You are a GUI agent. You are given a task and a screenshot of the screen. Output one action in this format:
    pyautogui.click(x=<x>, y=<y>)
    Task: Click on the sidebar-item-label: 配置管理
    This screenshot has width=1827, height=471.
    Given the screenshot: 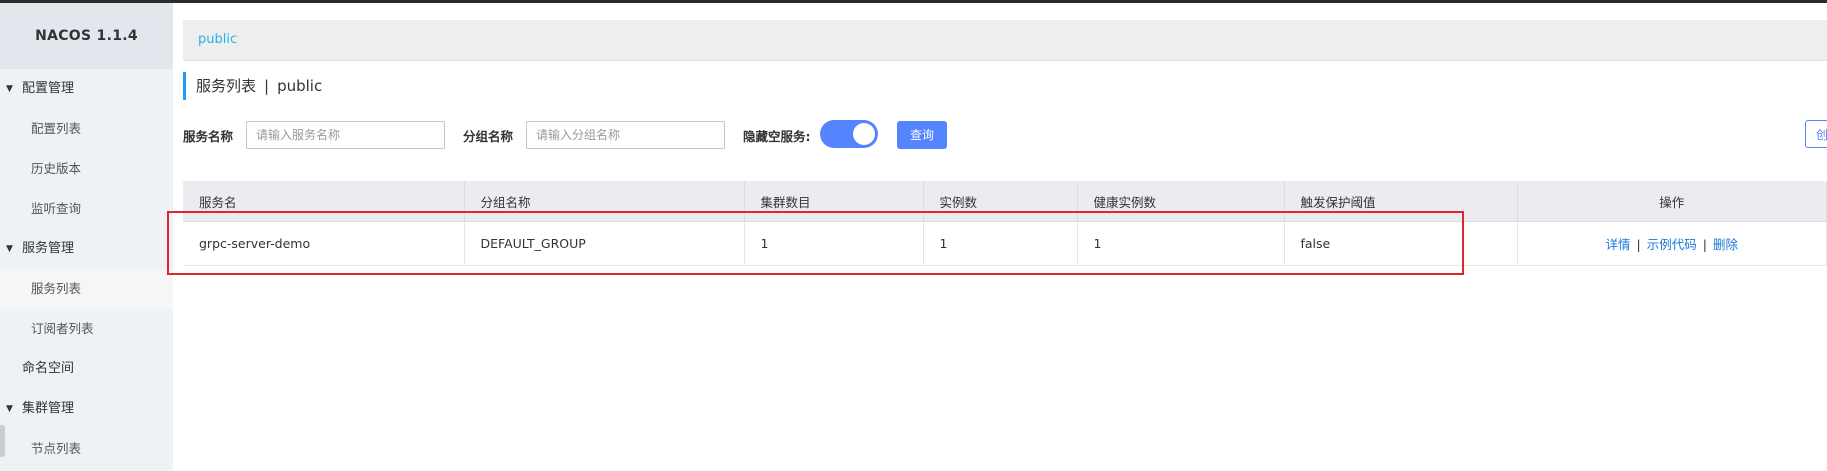 What is the action you would take?
    pyautogui.click(x=48, y=88)
    